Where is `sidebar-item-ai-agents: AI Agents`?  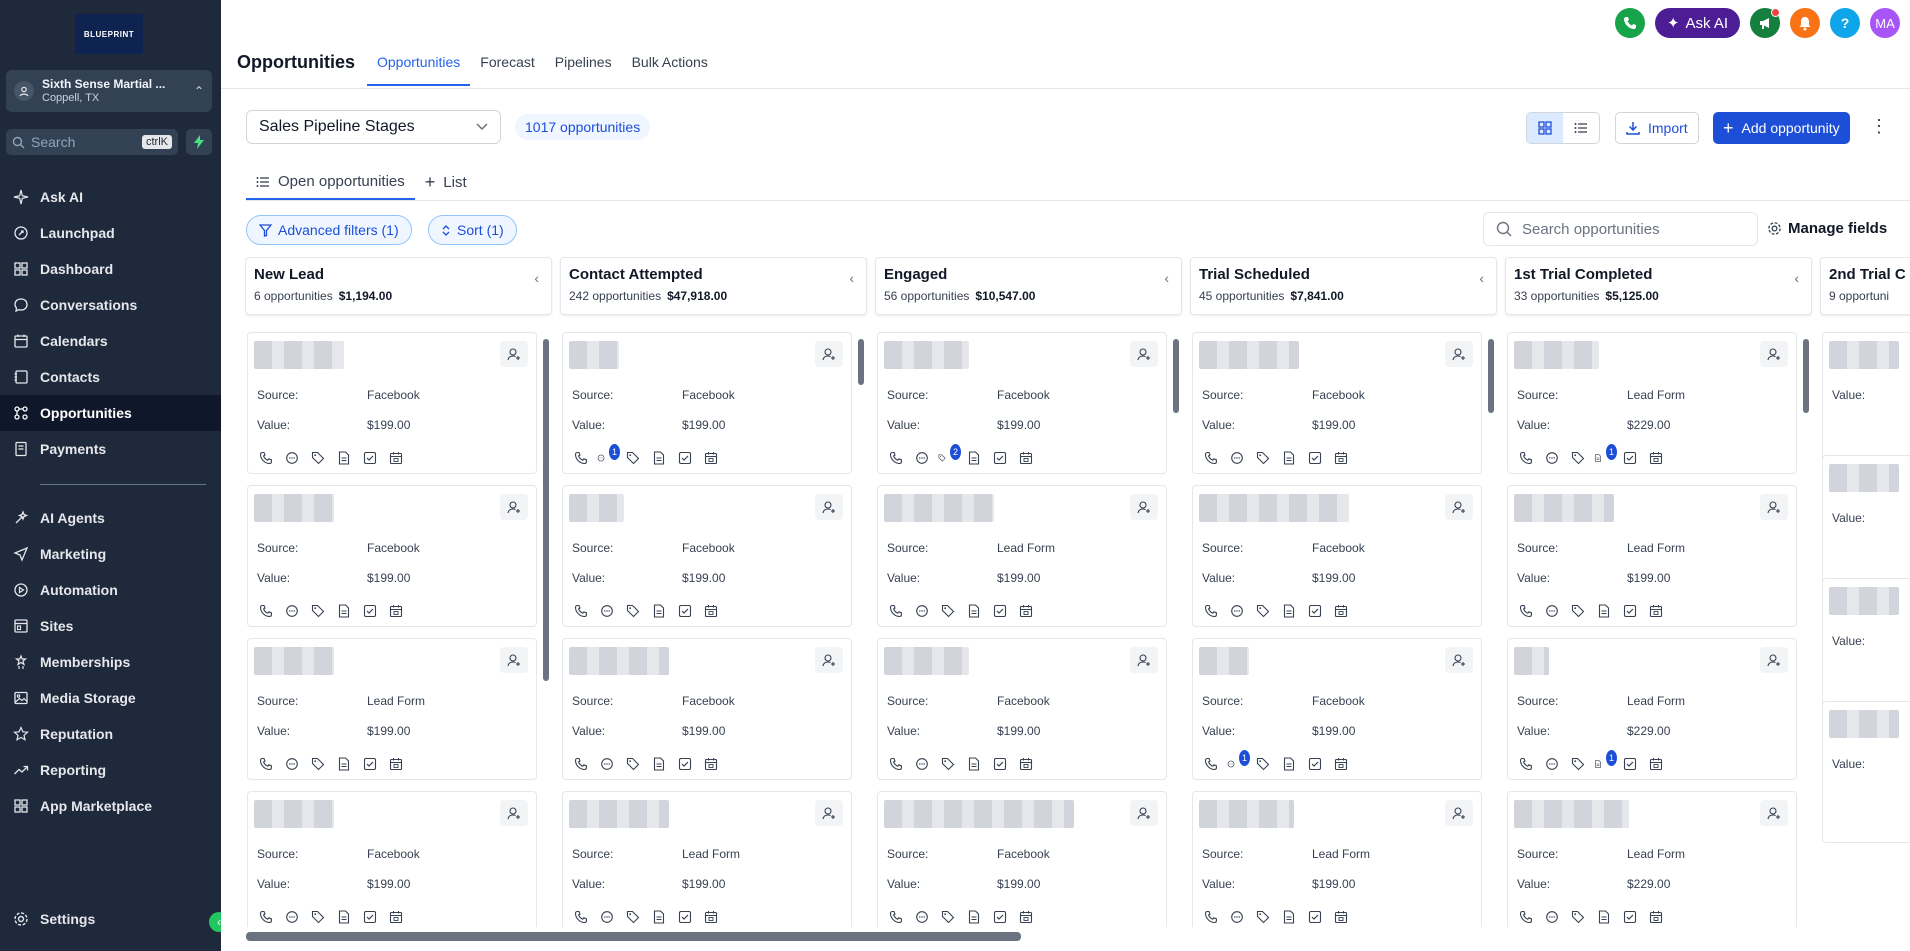
sidebar-item-ai-agents: AI Agents is located at coordinates (110, 518).